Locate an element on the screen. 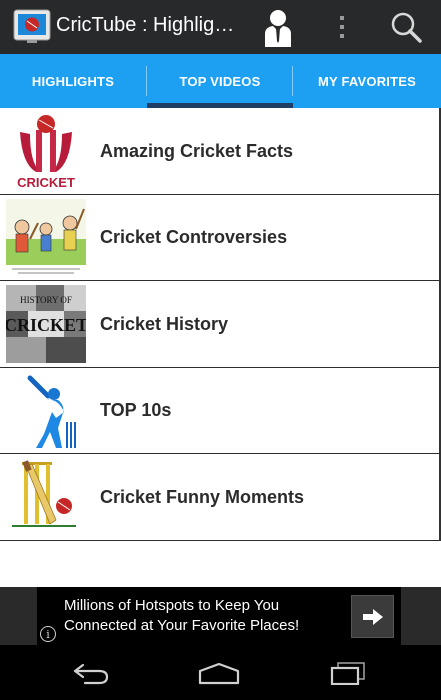 This screenshot has height=700, width=441. recent-apps-icon is located at coordinates (348, 672).